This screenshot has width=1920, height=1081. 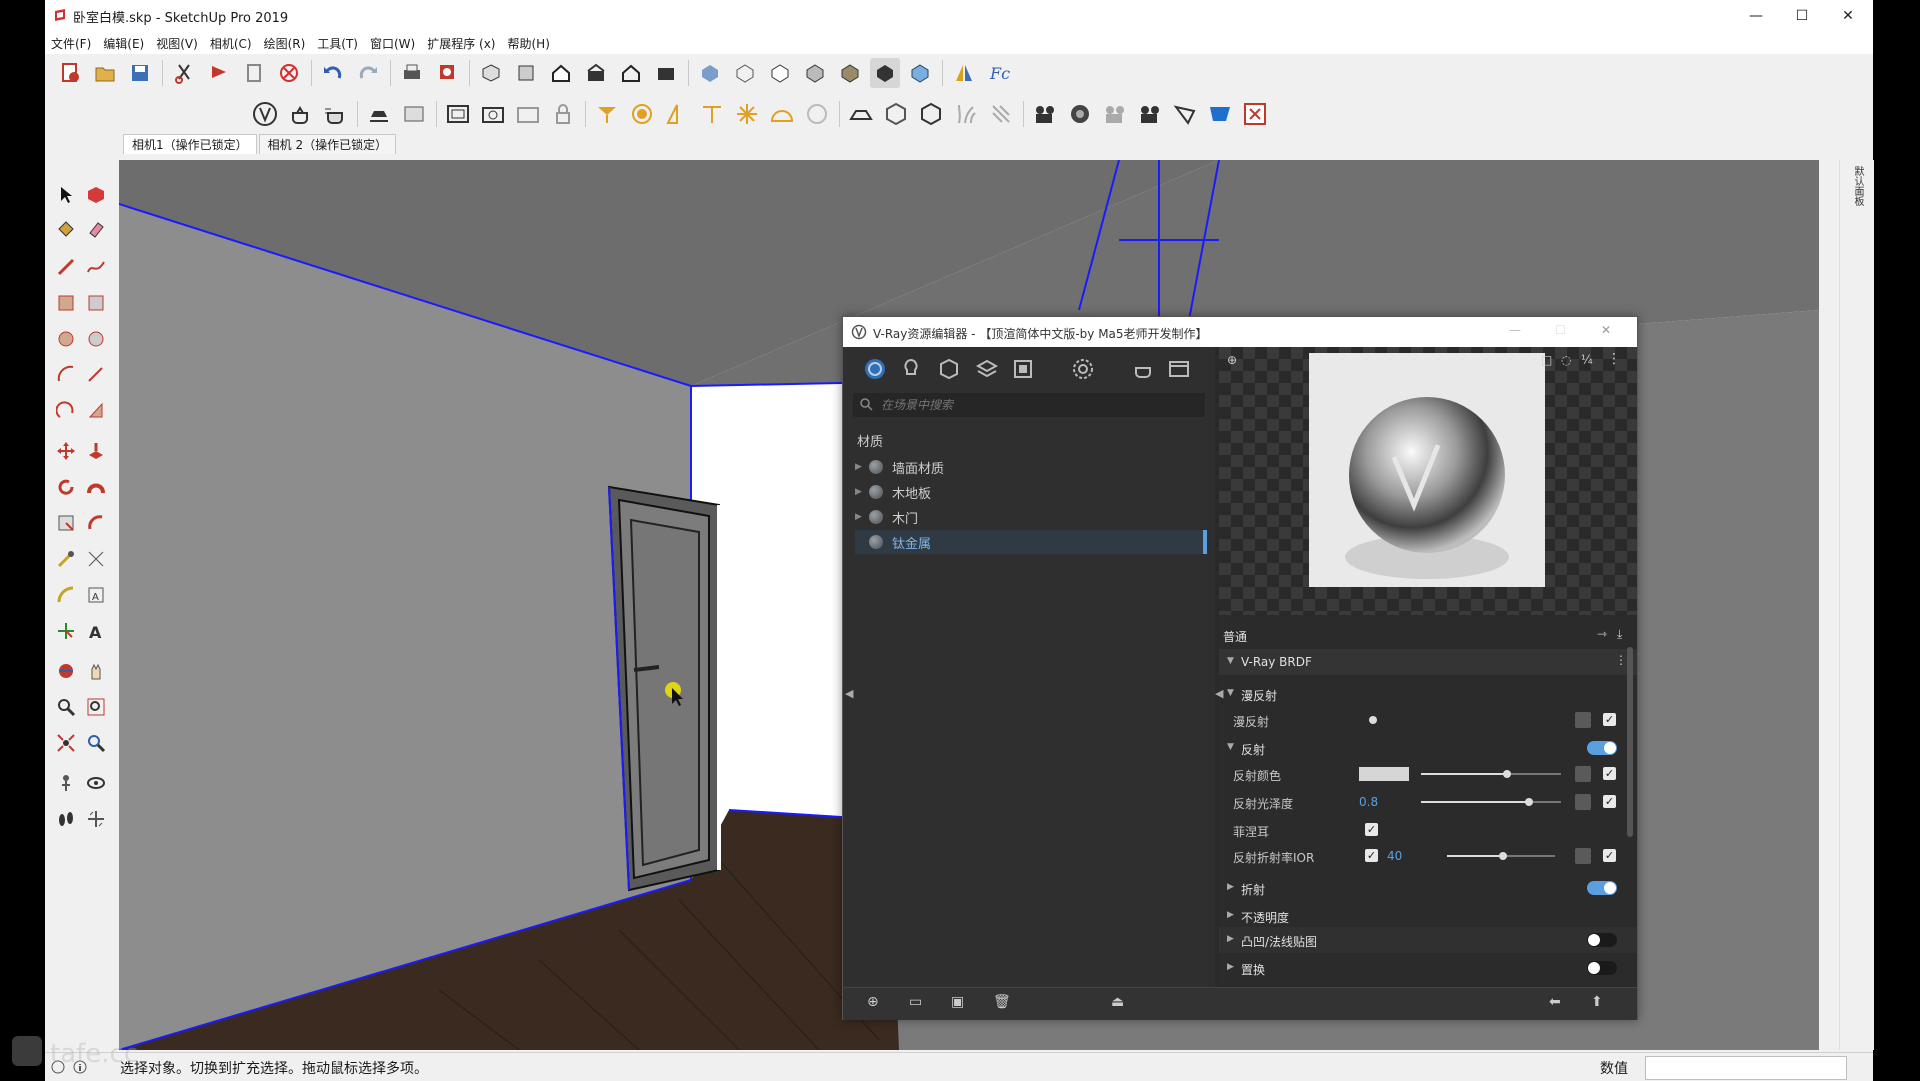 What do you see at coordinates (96, 487) in the screenshot?
I see `follow-me-icon` at bounding box center [96, 487].